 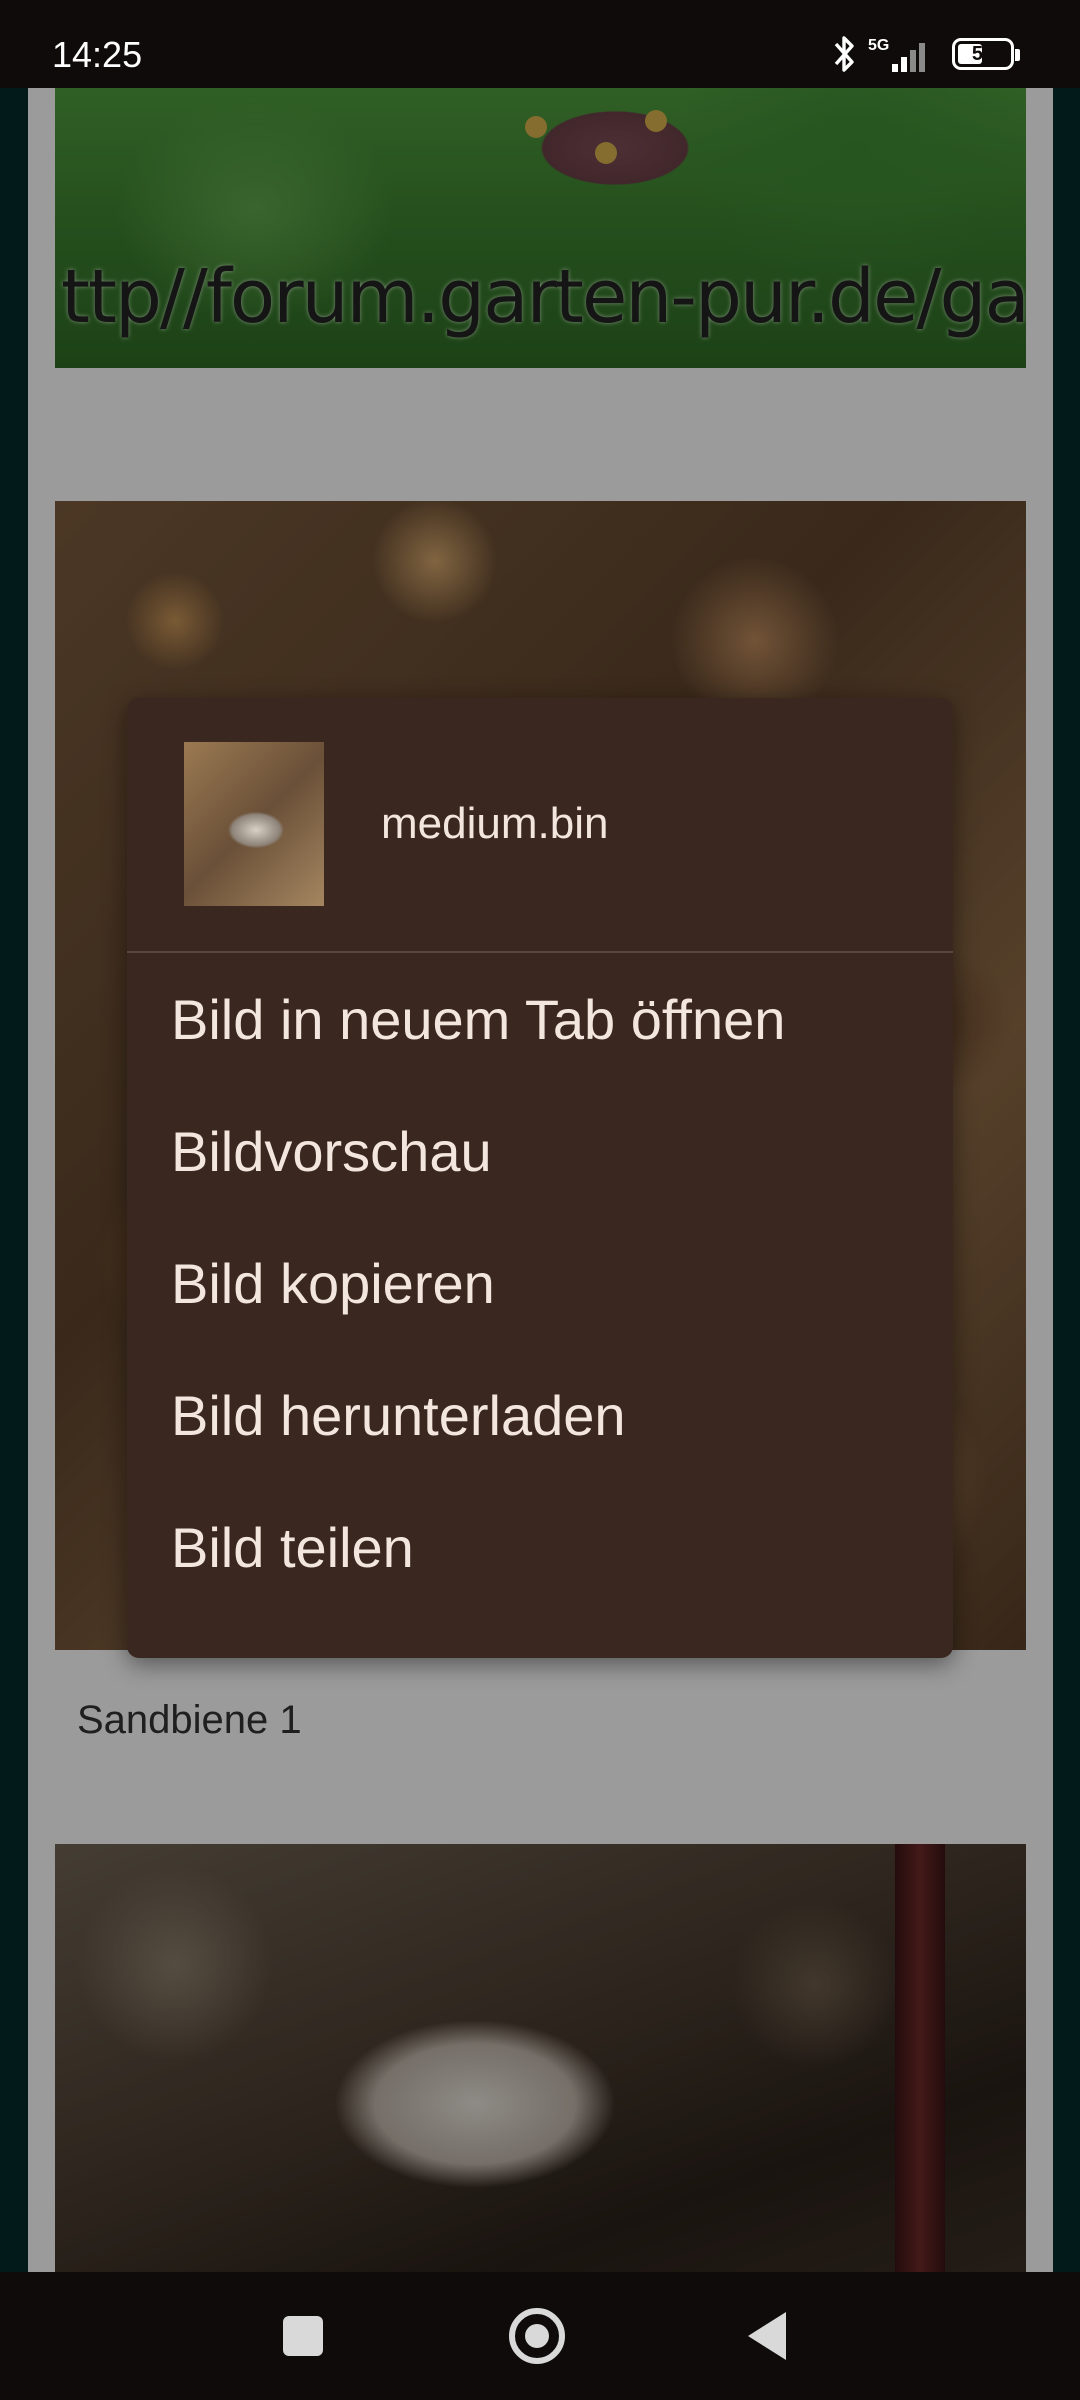 What do you see at coordinates (983, 53) in the screenshot?
I see `battery-level: 54` at bounding box center [983, 53].